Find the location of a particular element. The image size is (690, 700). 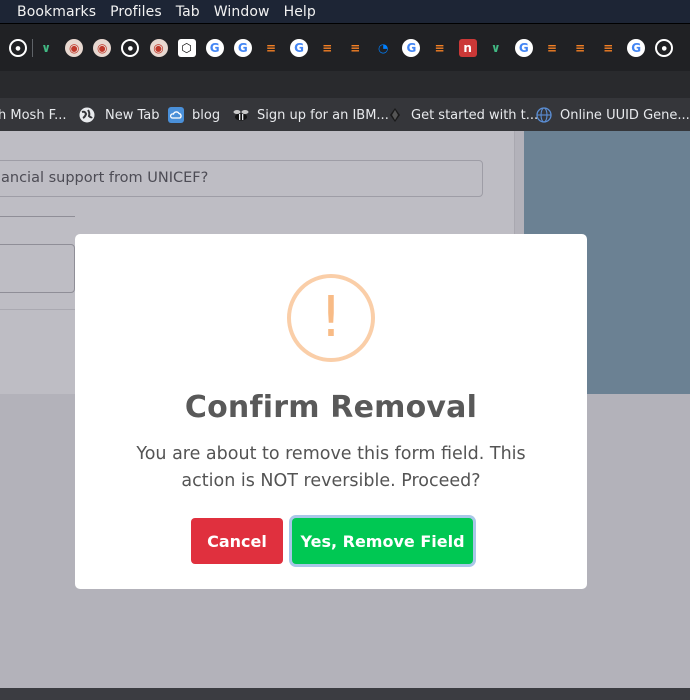

menu-bookmarks: Bookmarks is located at coordinates (56, 12).